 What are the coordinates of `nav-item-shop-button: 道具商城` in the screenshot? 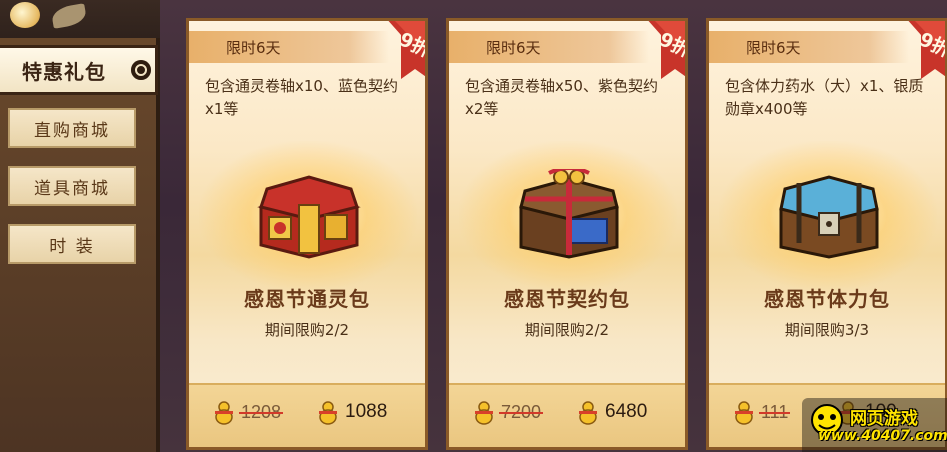 It's located at (72, 186).